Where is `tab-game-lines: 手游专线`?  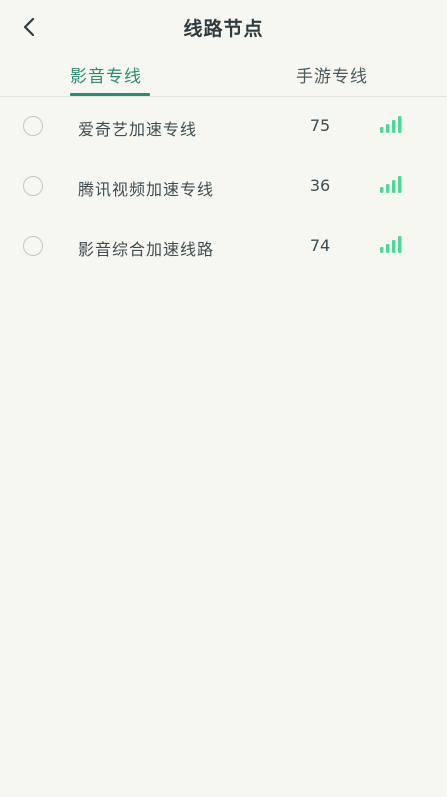 tab-game-lines: 手游专线 is located at coordinates (332, 74).